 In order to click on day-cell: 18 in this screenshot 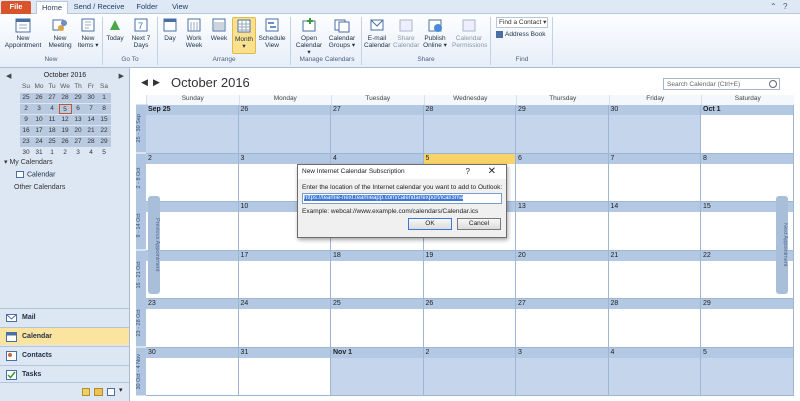, I will do `click(377, 274)`.